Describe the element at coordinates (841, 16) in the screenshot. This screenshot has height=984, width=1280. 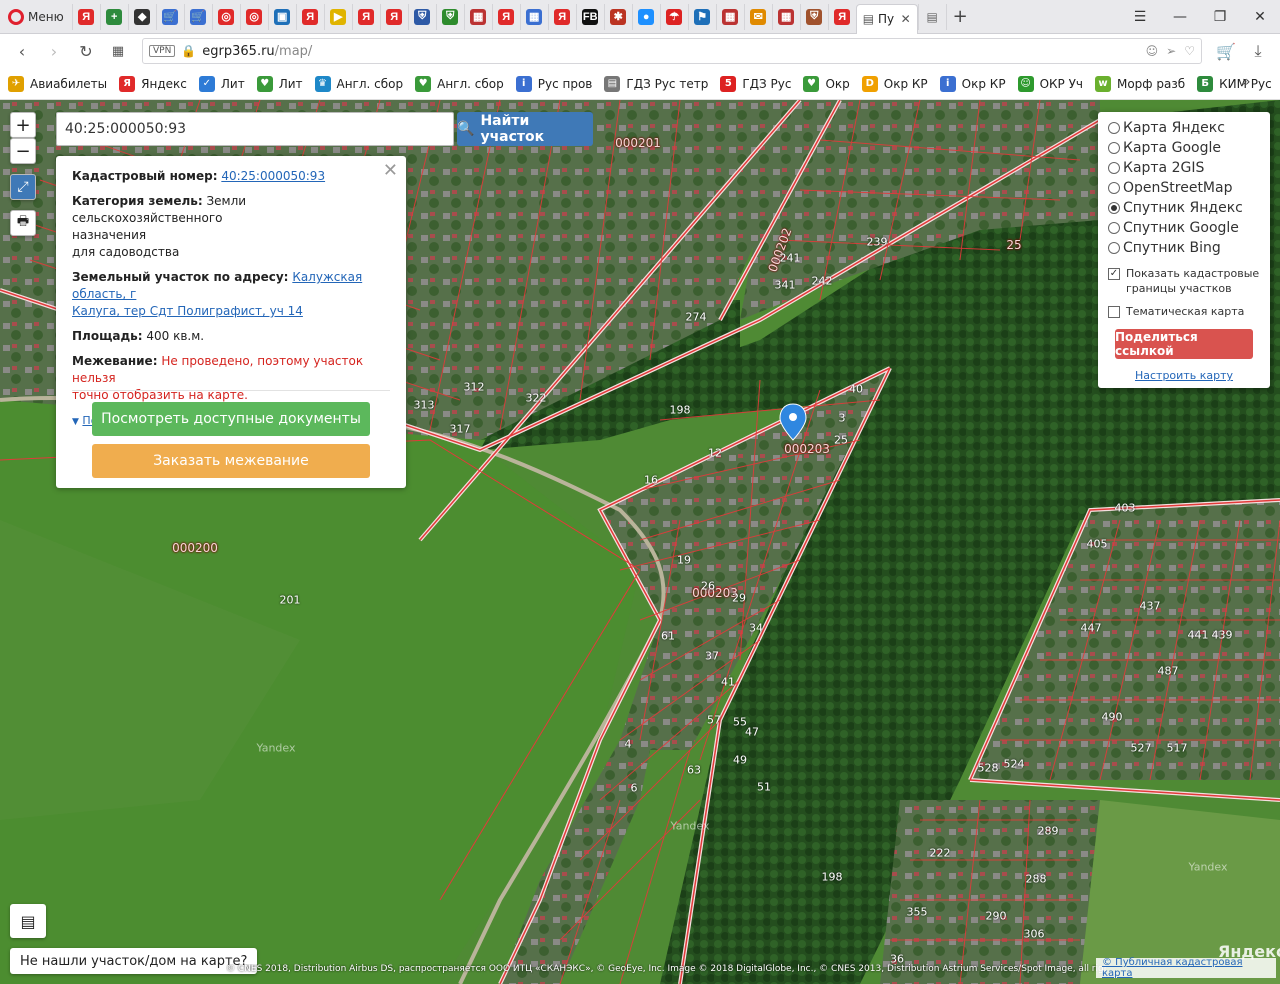
I see `pinned-tab-27: Я` at that location.